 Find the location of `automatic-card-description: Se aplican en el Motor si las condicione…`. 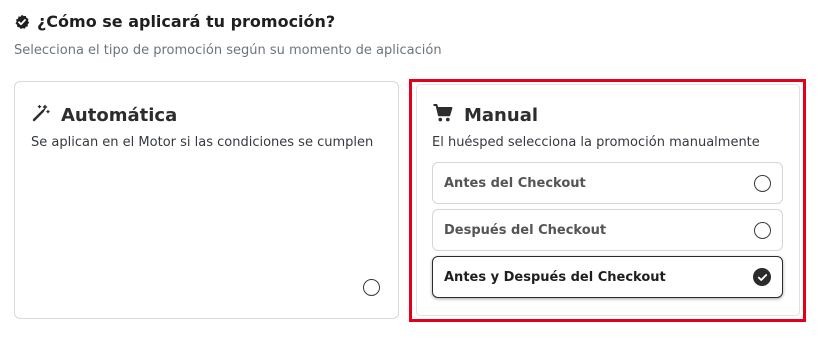

automatic-card-description: Se aplican en el Motor si las condicione… is located at coordinates (202, 142).